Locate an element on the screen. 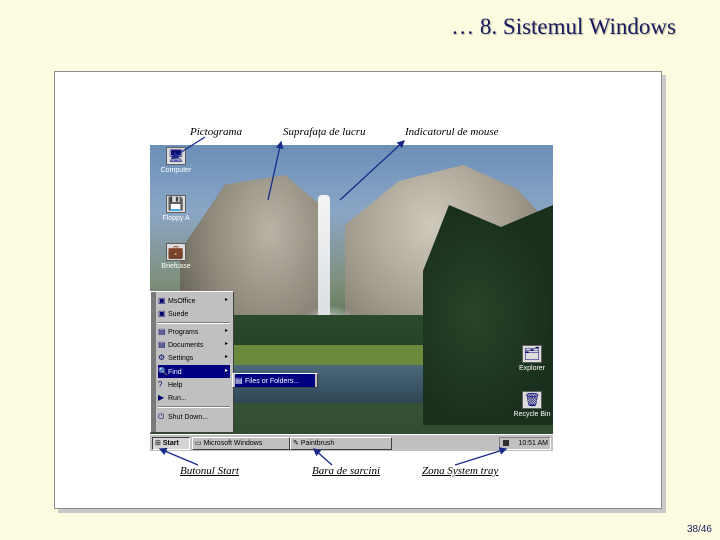 The width and height of the screenshot is (720, 540). desktop-icon-computer: 🖥 Computer is located at coordinates (176, 160).